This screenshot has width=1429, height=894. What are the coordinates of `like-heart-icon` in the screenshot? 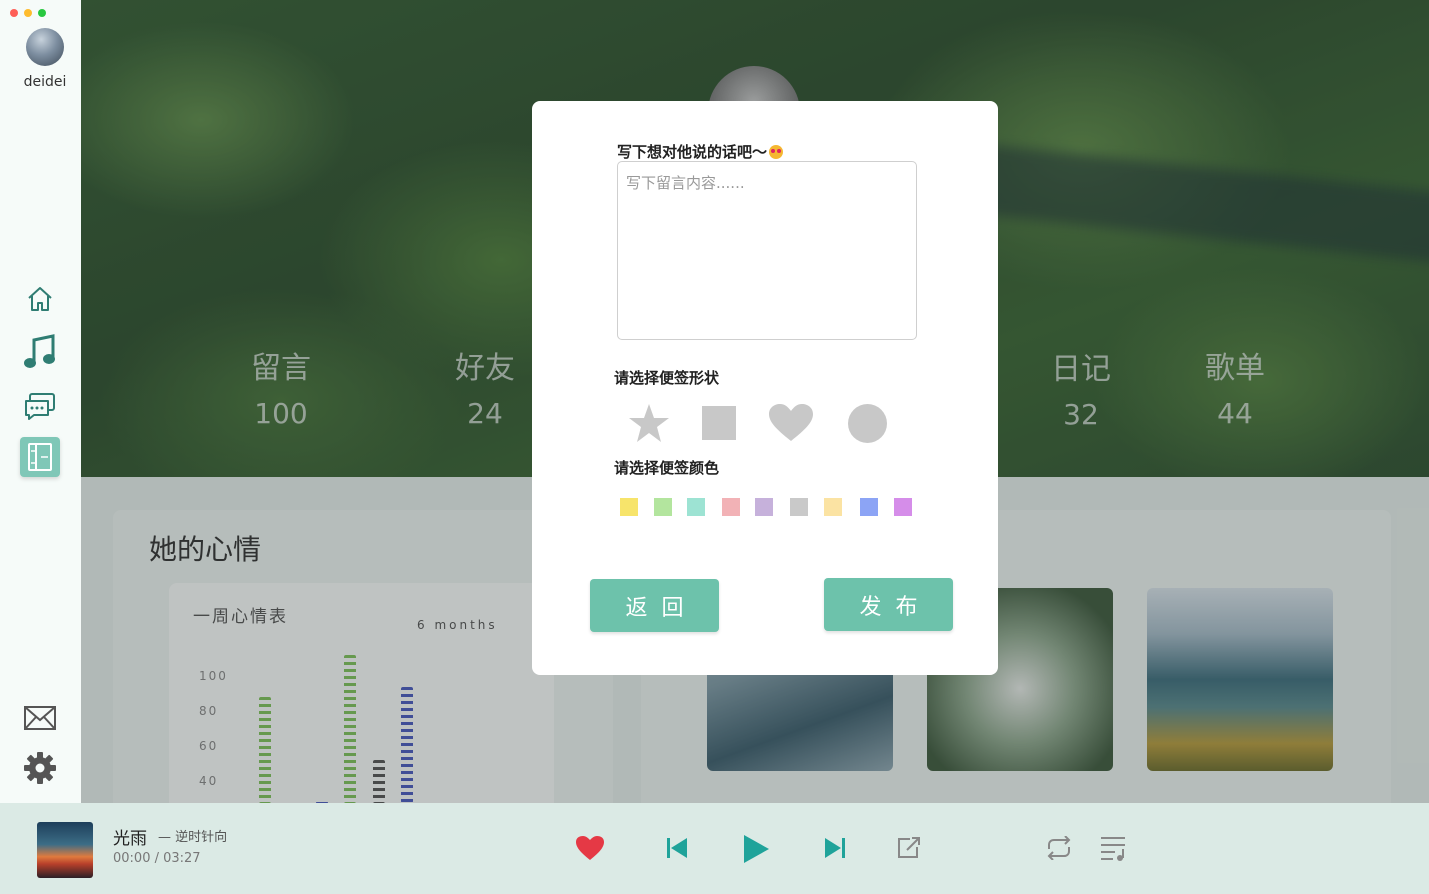 It's located at (590, 848).